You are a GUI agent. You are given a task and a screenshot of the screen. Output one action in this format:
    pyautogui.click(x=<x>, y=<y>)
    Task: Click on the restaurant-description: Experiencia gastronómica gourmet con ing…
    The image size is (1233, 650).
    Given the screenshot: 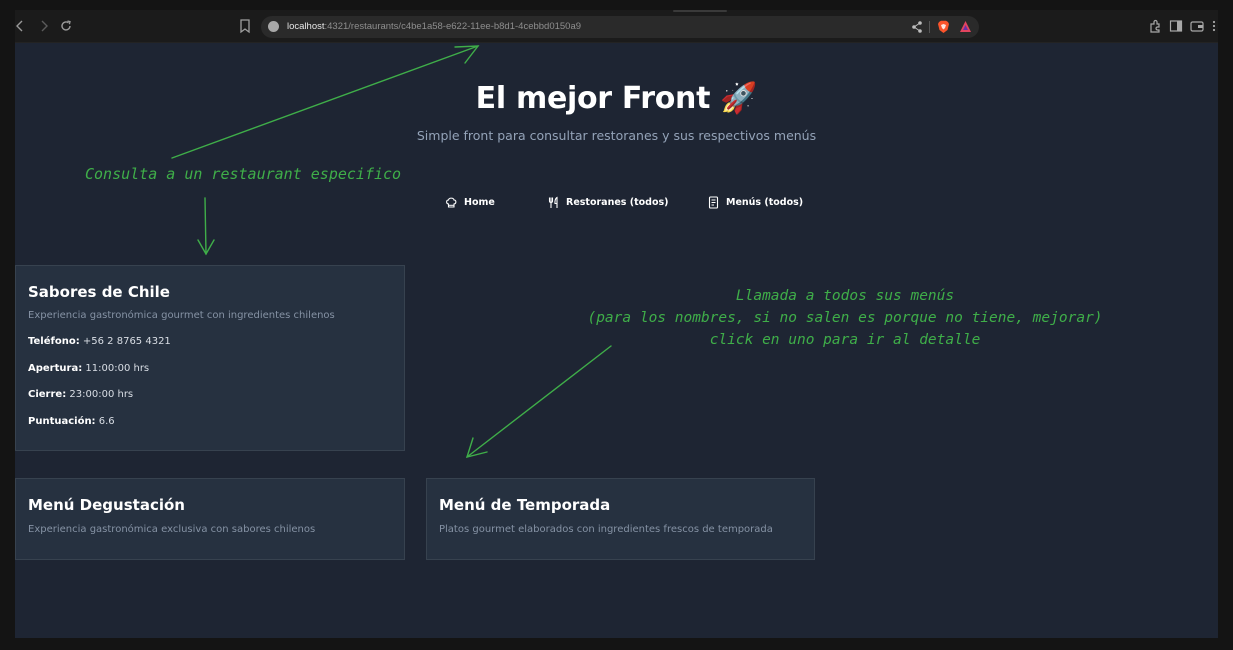 What is the action you would take?
    pyautogui.click(x=181, y=315)
    